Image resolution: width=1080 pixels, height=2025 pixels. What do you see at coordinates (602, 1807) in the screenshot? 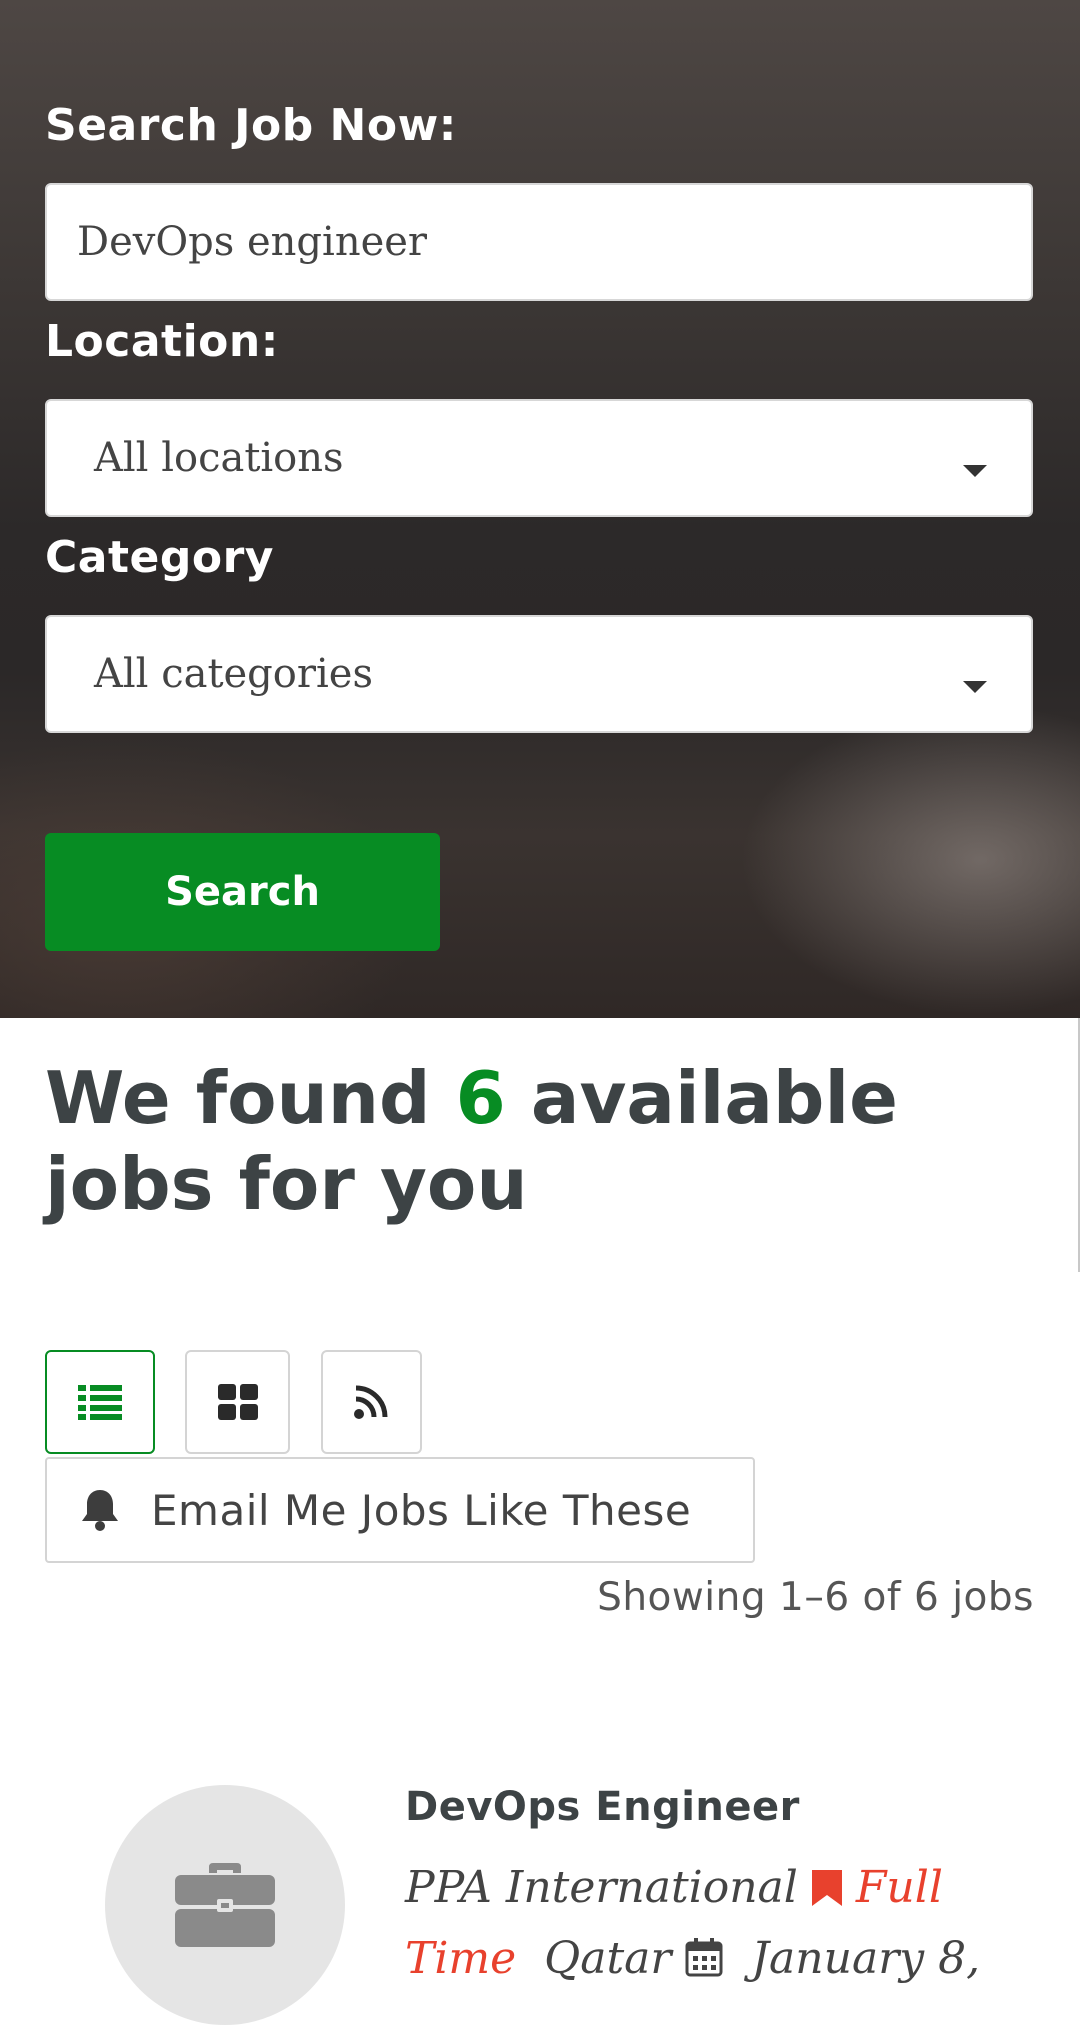
I see `job-title: DevOps Engineer` at bounding box center [602, 1807].